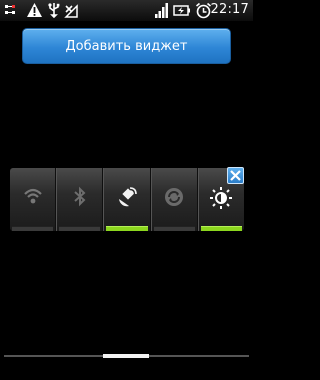 The image size is (320, 380). What do you see at coordinates (11, 12) in the screenshot?
I see `usb-debug-icon` at bounding box center [11, 12].